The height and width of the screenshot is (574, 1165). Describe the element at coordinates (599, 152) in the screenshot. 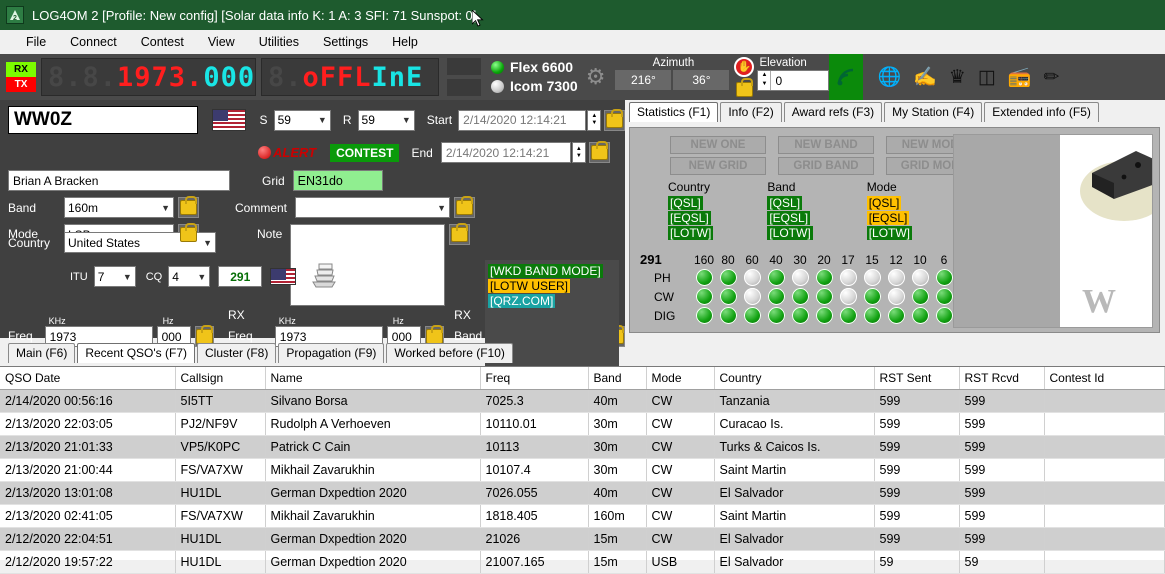

I see `end-lock-button` at that location.